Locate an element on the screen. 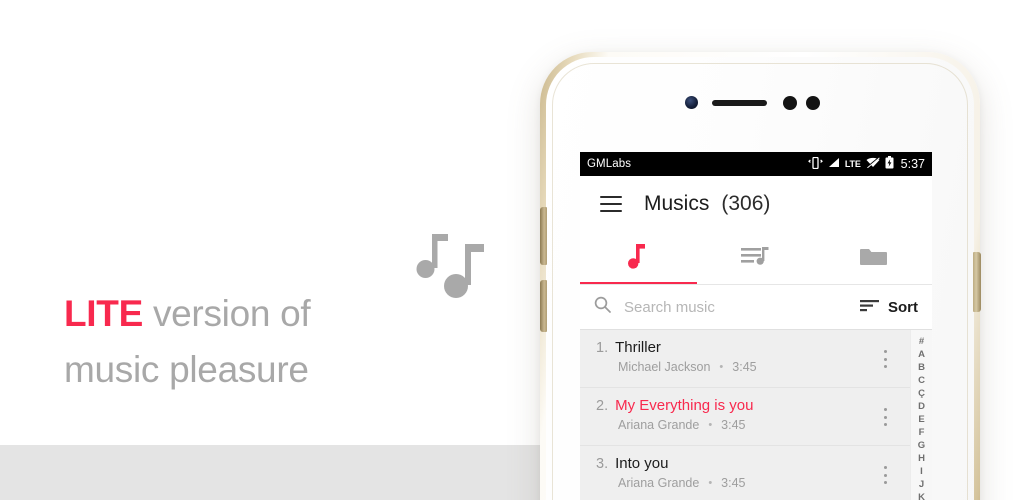 Image resolution: width=1024 pixels, height=500 pixels. right-side-button is located at coordinates (977, 282).